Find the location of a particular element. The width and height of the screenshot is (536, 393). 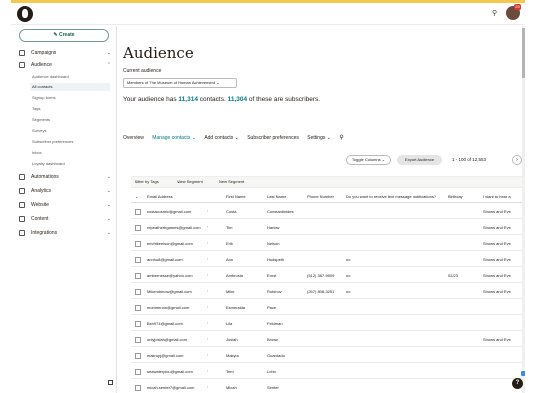

sidebar-sub-audience-dashboard: Audience dashboard is located at coordinates (72, 77).